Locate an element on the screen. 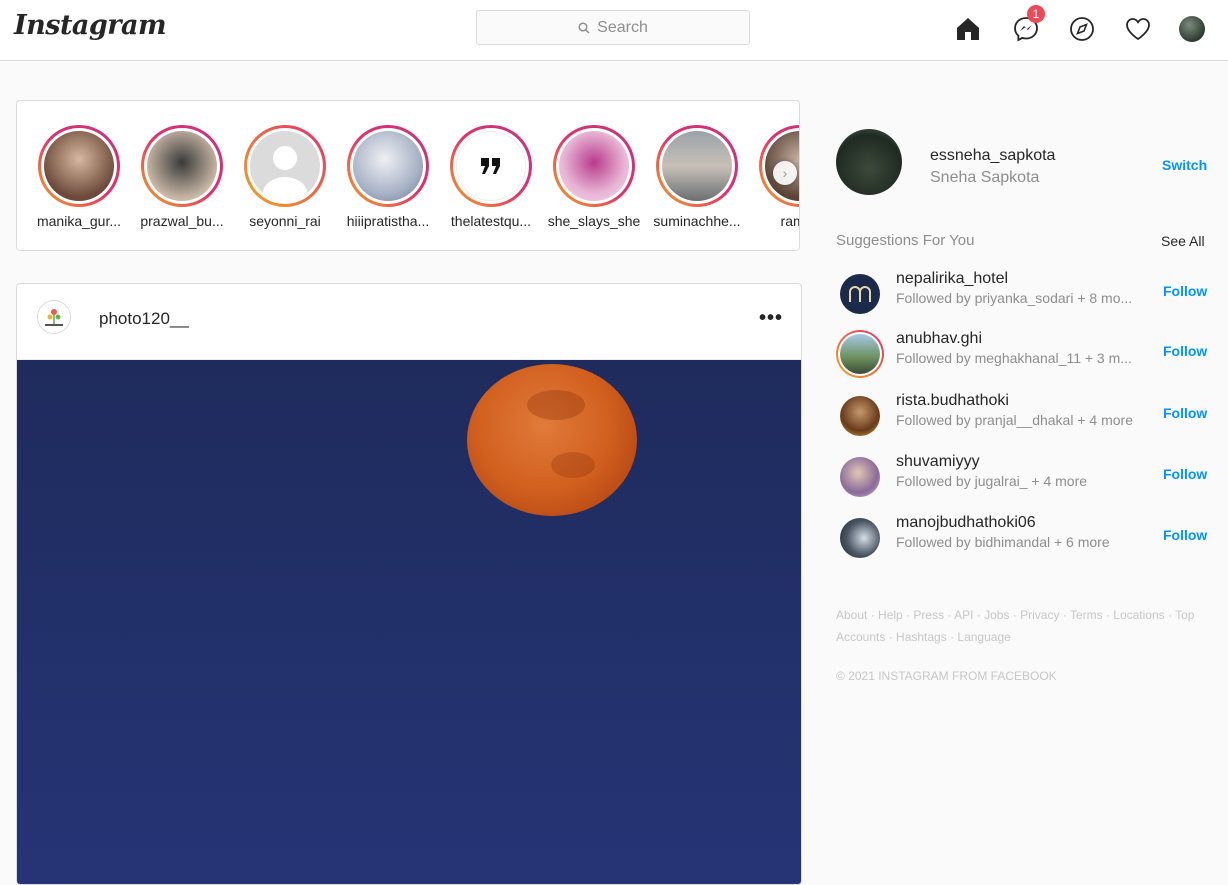 This screenshot has width=1228, height=885. search-icon is located at coordinates (584, 27).